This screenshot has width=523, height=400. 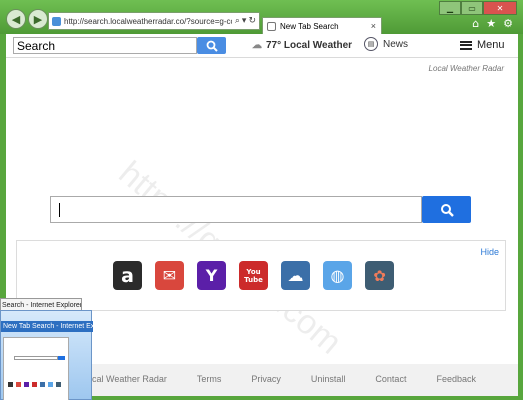 I want to click on browser-right-icons: ⌂ ★ ⚙, so click(x=492, y=23).